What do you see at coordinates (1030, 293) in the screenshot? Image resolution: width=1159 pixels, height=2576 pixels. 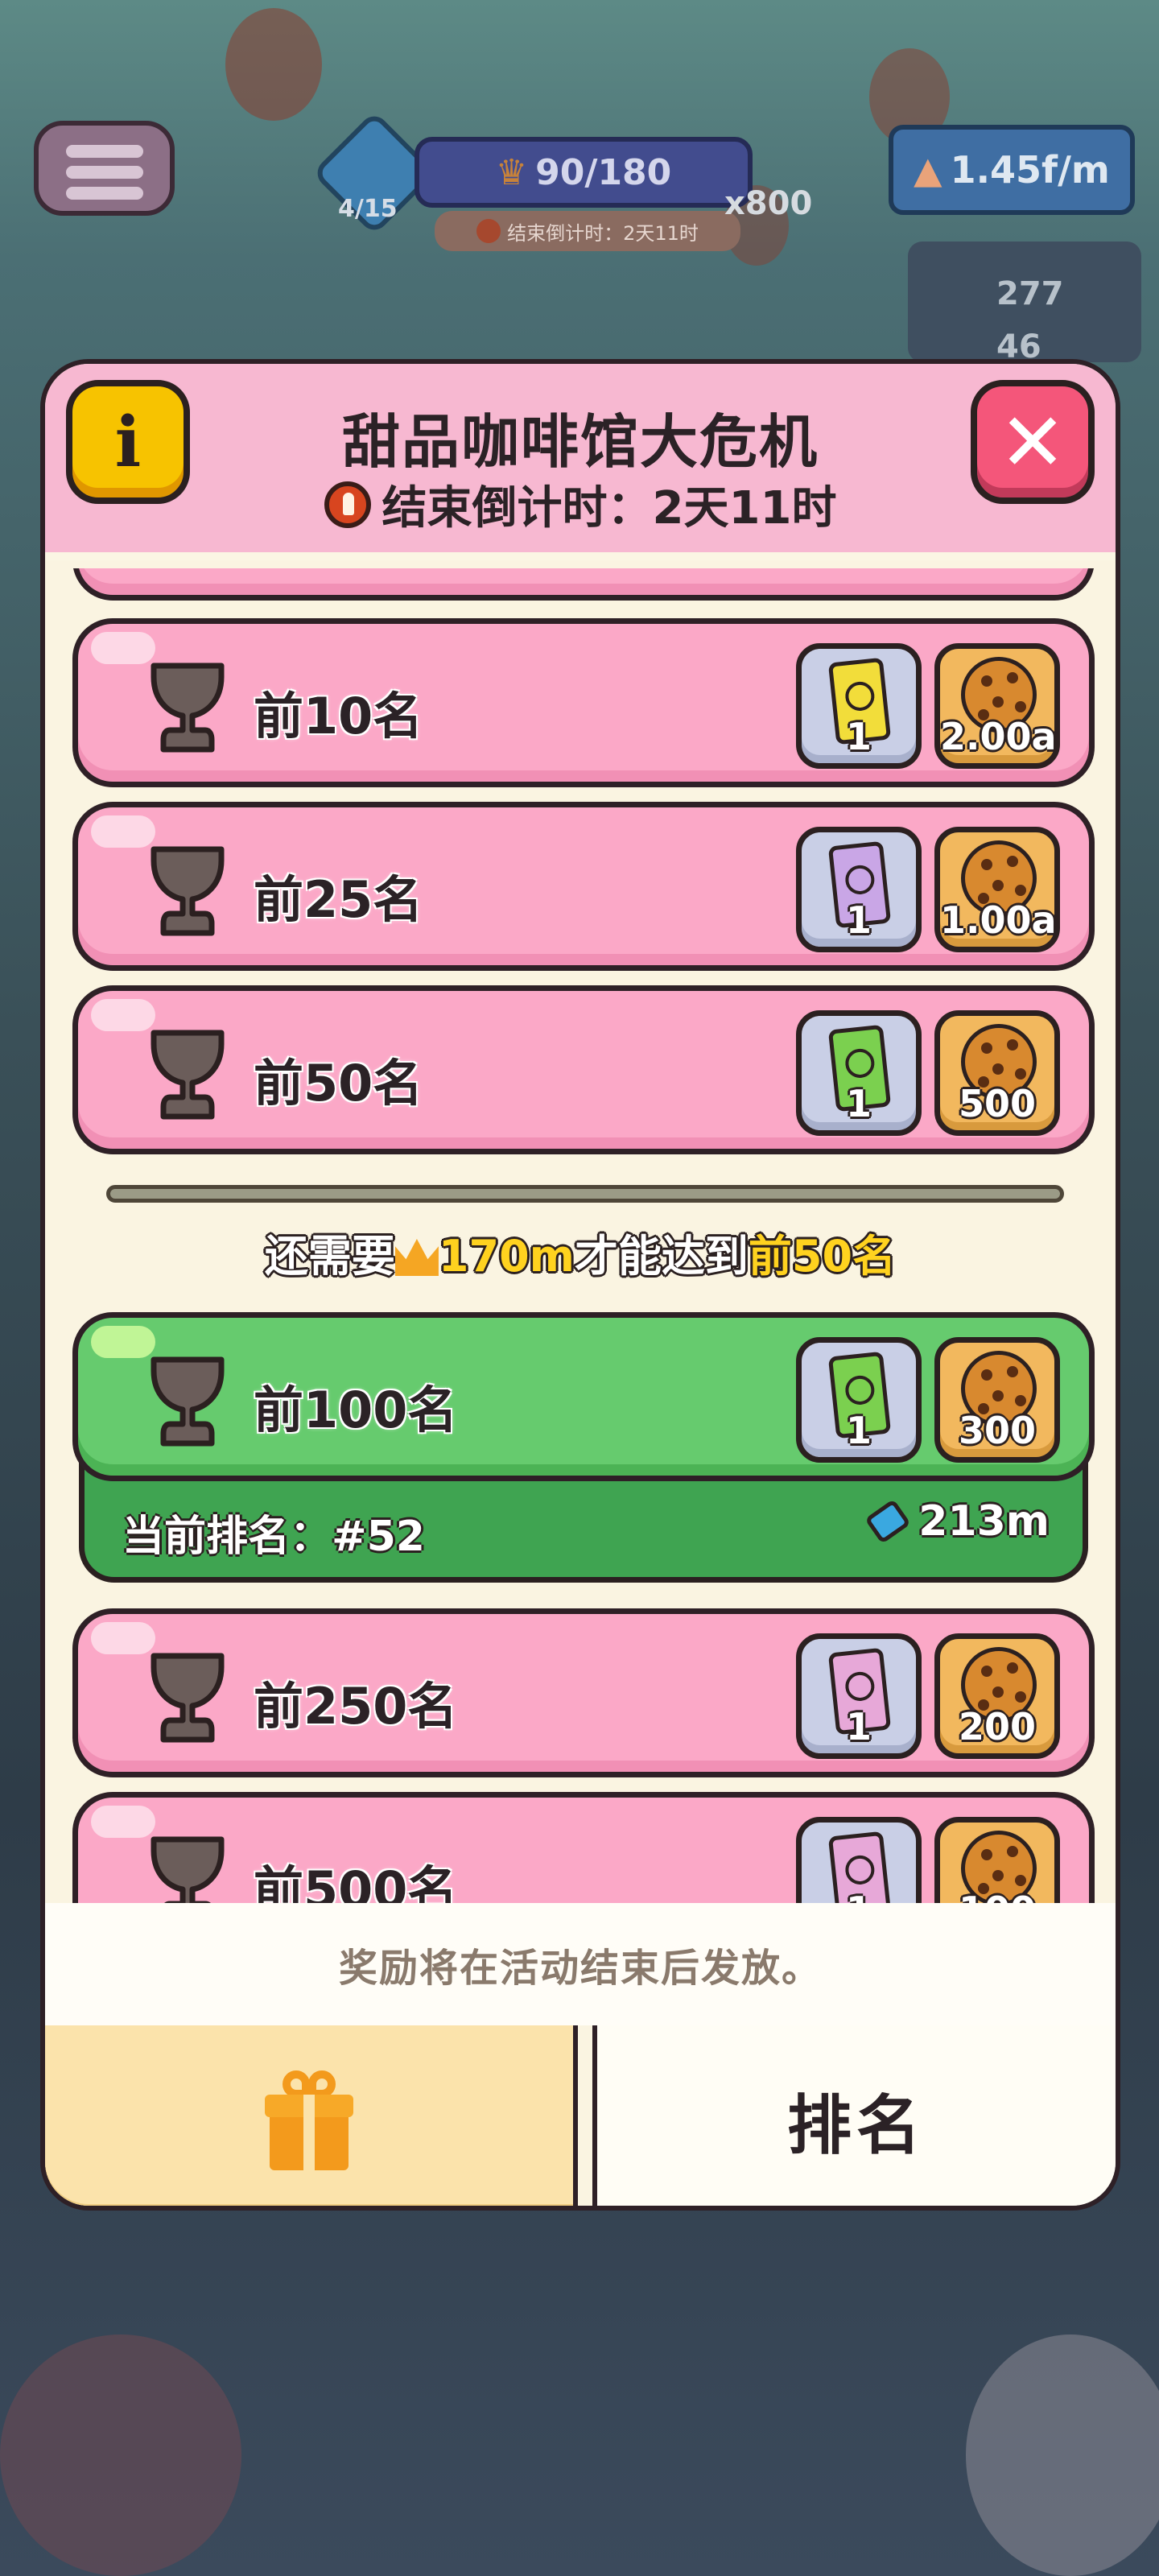 I see `hud-side-value-1: 277` at bounding box center [1030, 293].